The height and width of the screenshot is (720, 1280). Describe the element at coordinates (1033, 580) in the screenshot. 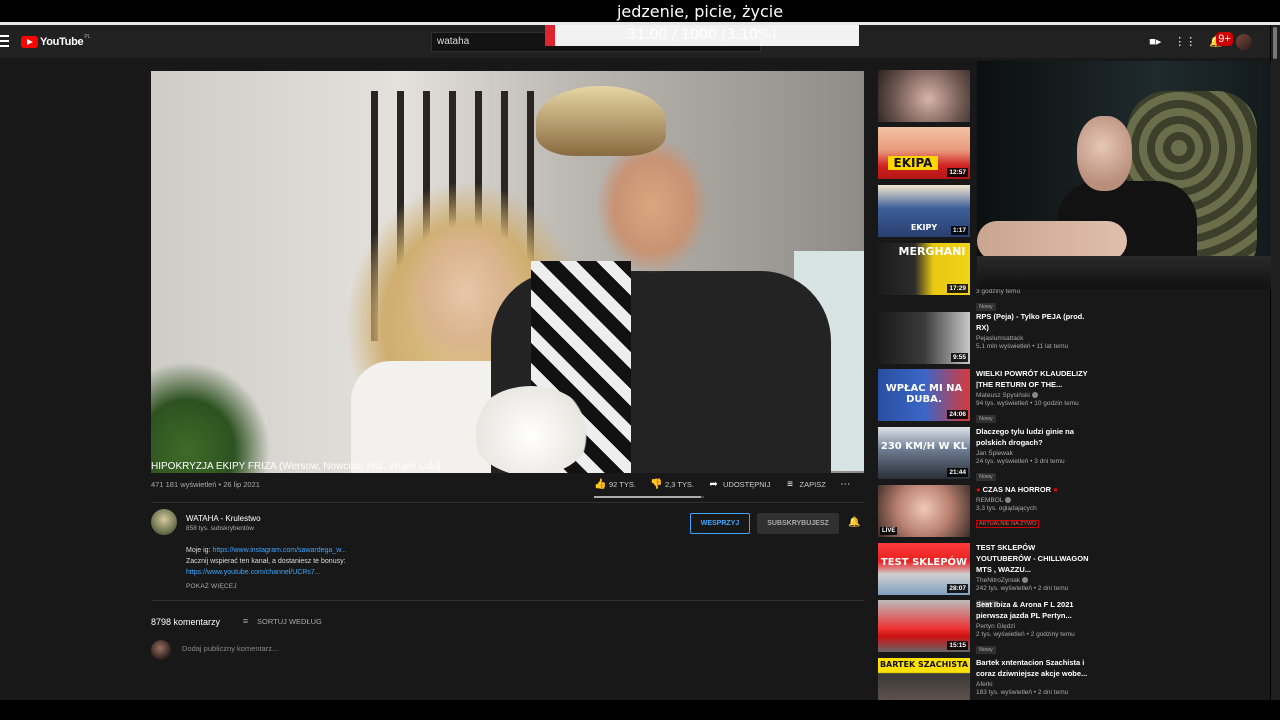

I see `rec-channel: TheNitroZyniak` at that location.